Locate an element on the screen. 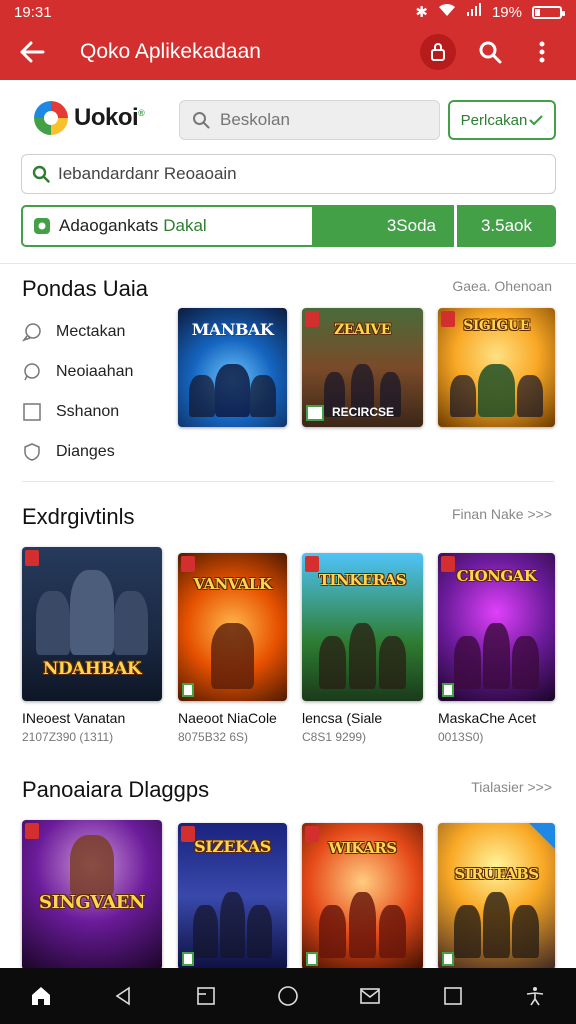  promo-fill-label: 3Soda is located at coordinates (411, 225).